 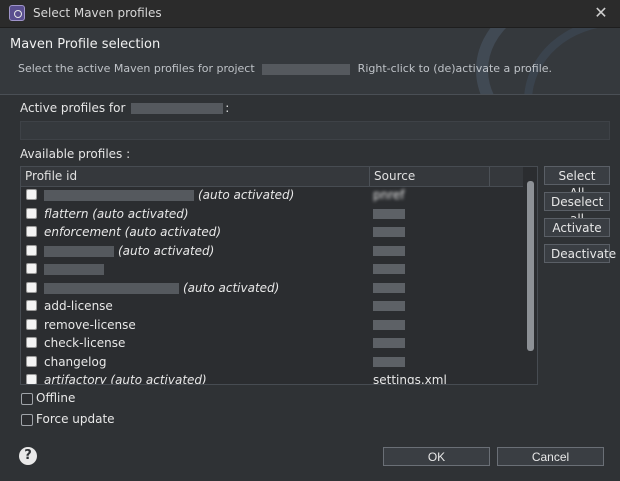 What do you see at coordinates (310, 14) in the screenshot?
I see `title-bar: Select Maven profiles ✕` at bounding box center [310, 14].